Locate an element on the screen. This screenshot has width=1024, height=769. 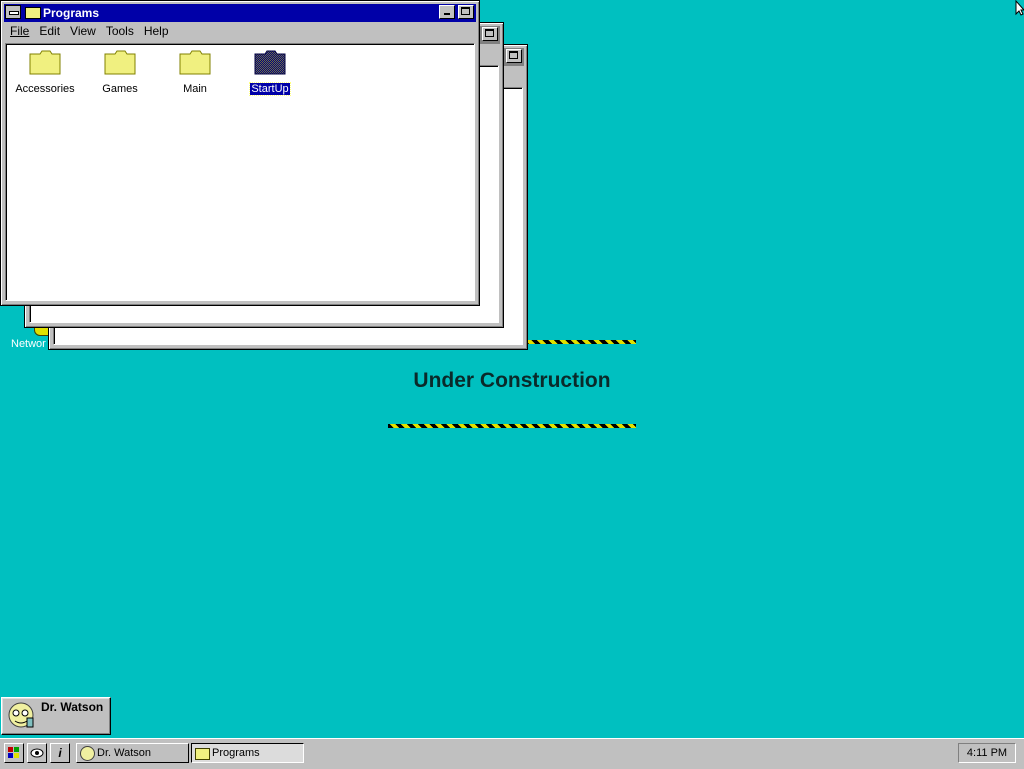
program-group-main: Main is located at coordinates (195, 71).